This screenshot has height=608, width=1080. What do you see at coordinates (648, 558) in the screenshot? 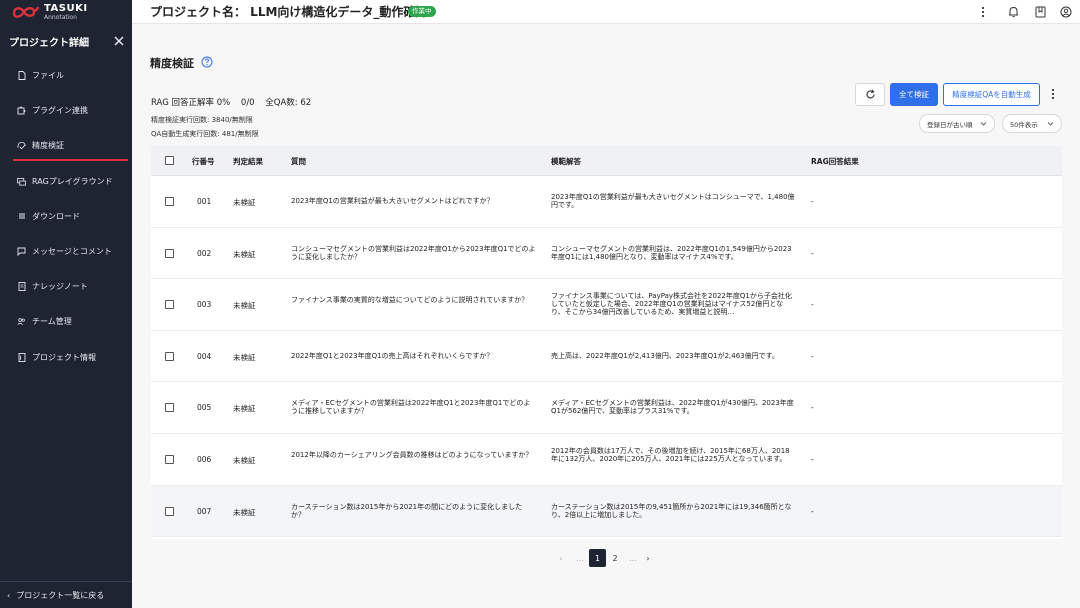
I see `next-page-button: ›` at bounding box center [648, 558].